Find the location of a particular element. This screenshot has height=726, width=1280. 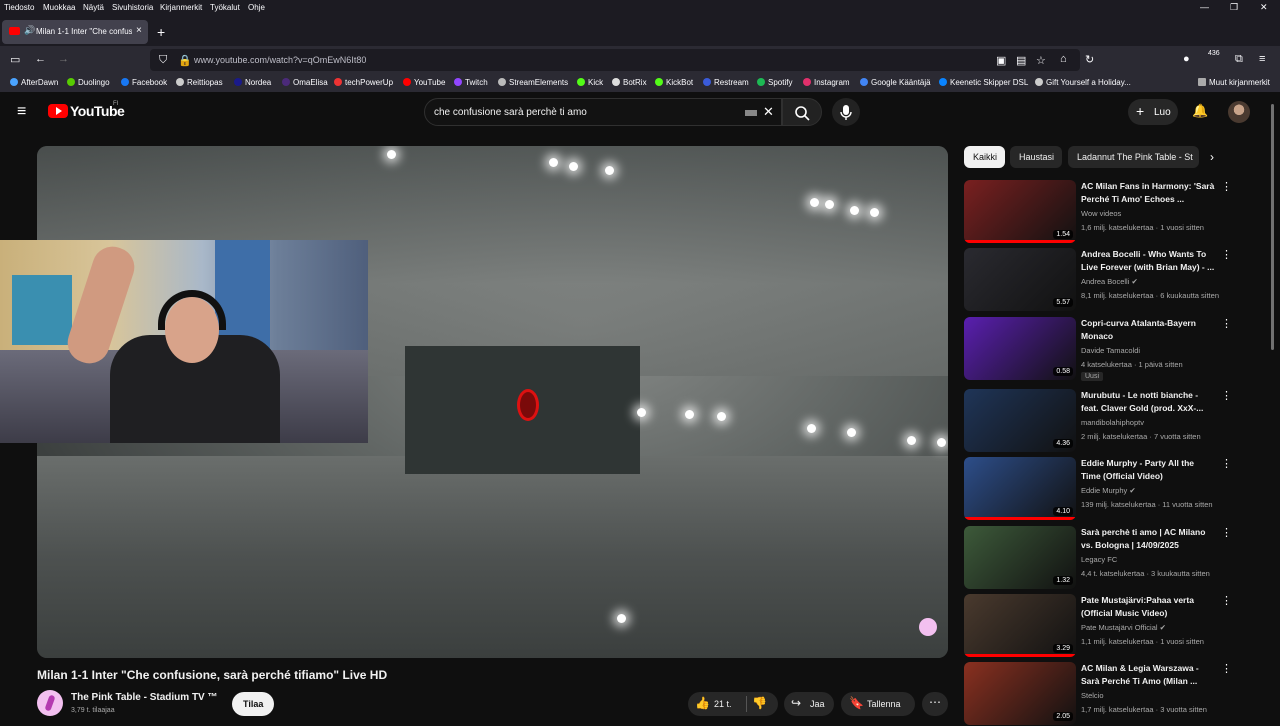

channel-avatar is located at coordinates (50, 703).